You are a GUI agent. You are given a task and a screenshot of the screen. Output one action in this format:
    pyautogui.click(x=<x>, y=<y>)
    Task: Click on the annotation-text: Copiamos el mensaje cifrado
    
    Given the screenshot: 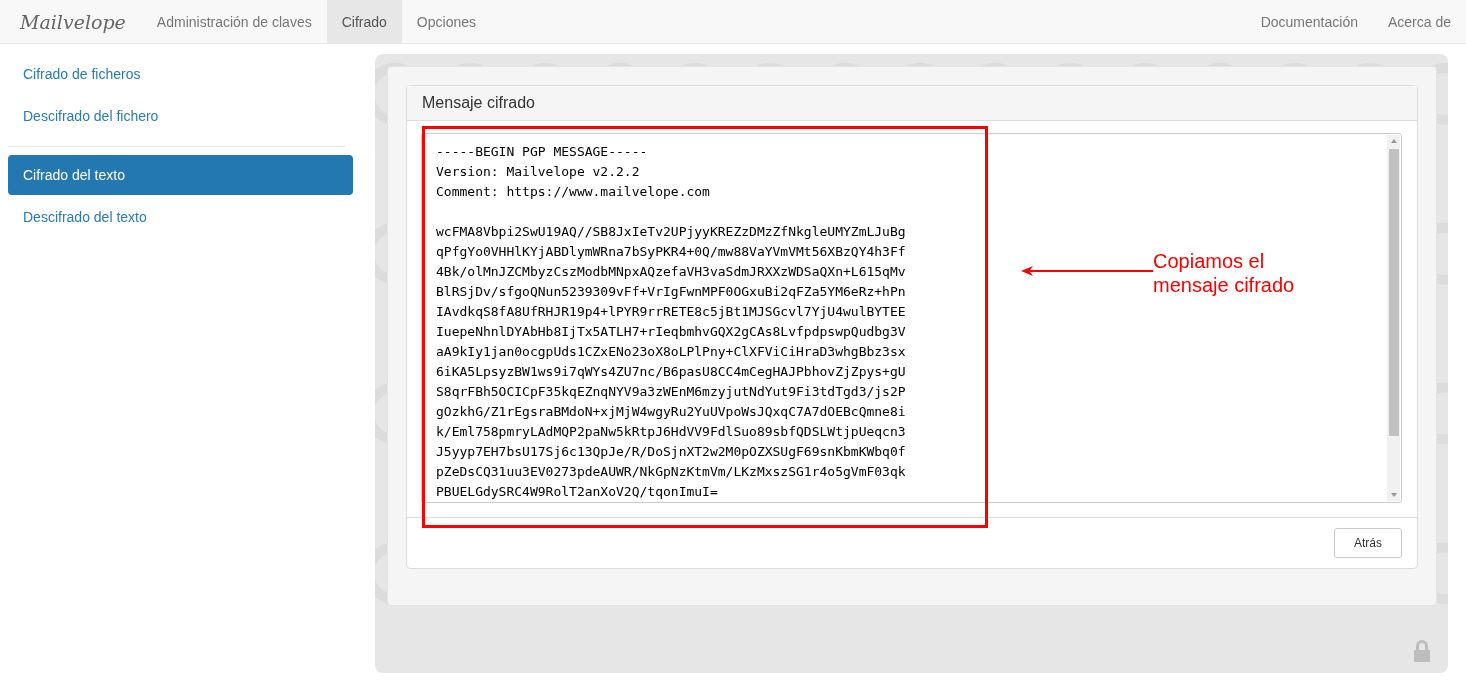 What is the action you would take?
    pyautogui.click(x=1224, y=273)
    